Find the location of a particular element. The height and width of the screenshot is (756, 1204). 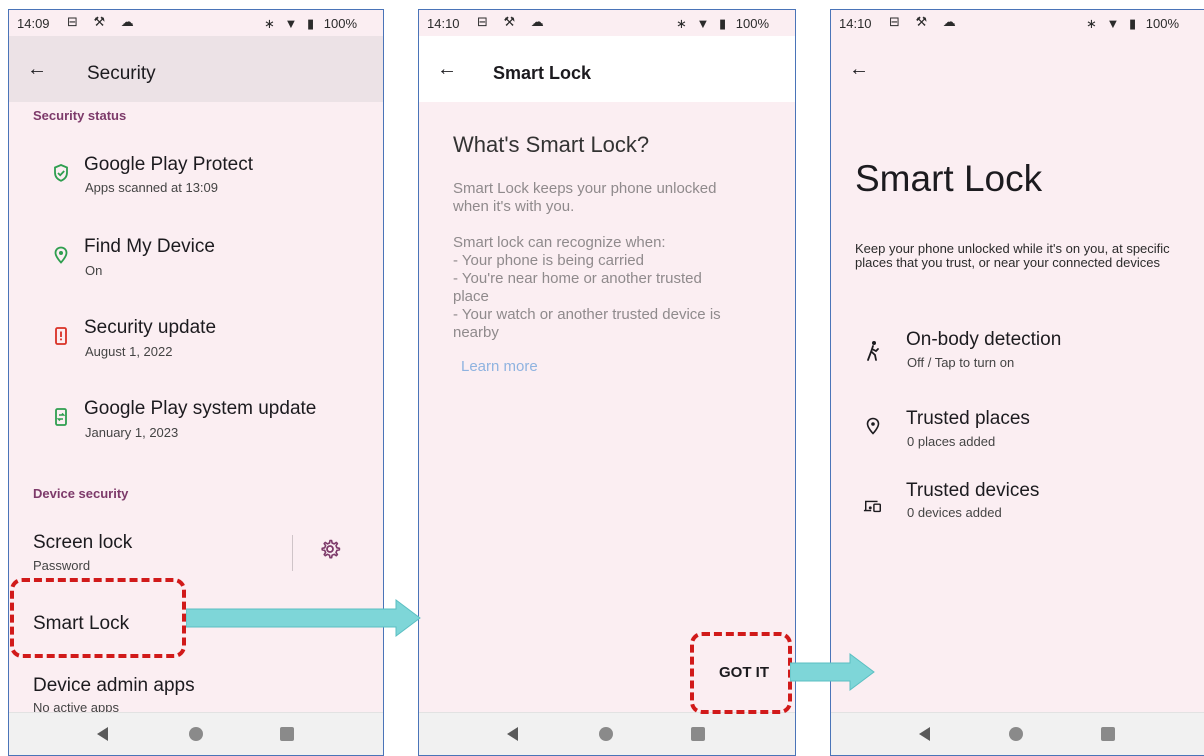

page-title: Security is located at coordinates (121, 73).